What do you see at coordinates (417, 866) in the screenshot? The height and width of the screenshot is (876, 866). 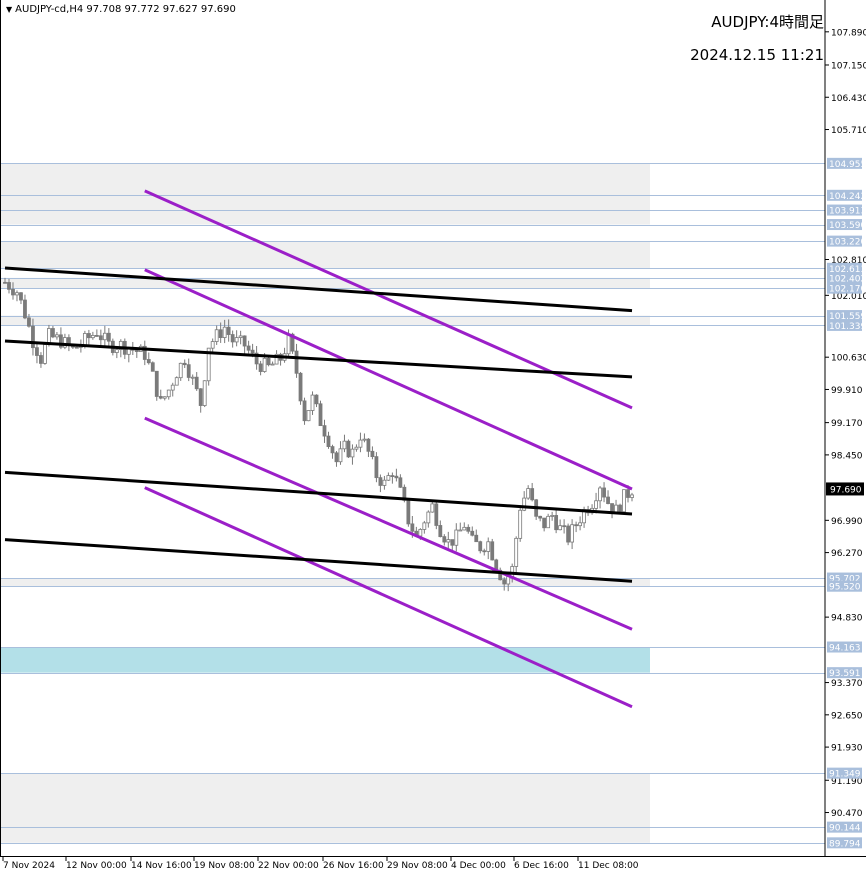 I see `x-tick-label: 29 Nov 08:00` at bounding box center [417, 866].